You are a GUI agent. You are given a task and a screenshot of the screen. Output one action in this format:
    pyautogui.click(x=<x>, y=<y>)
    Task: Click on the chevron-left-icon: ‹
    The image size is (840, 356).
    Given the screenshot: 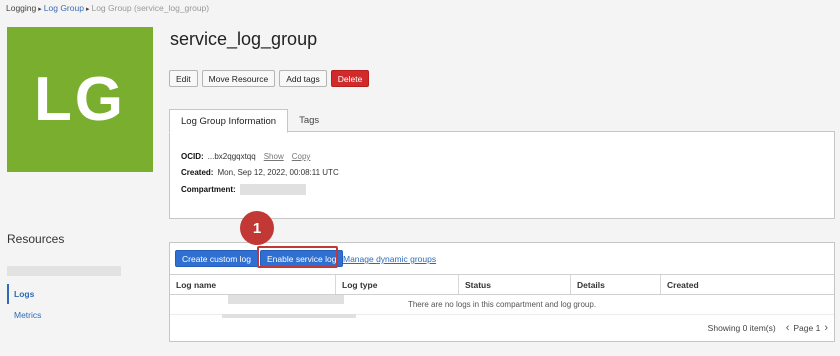 What is the action you would take?
    pyautogui.click(x=788, y=328)
    